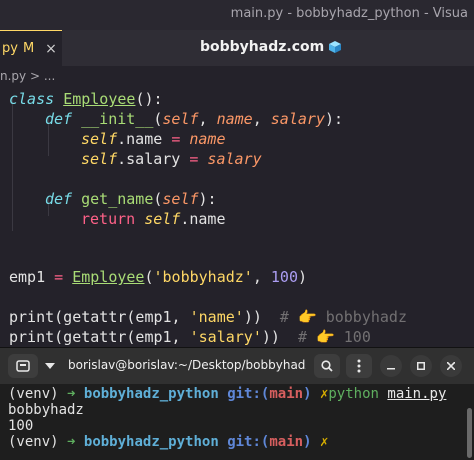  What do you see at coordinates (335, 47) in the screenshot?
I see `cube-icon` at bounding box center [335, 47].